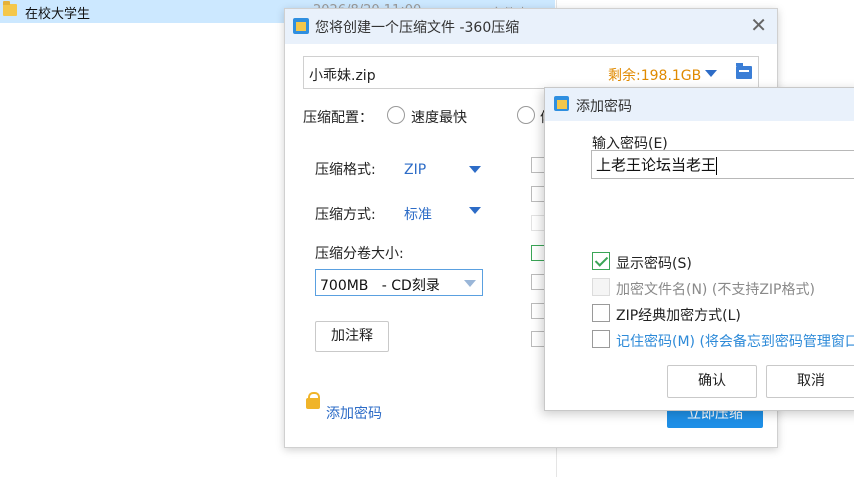 This screenshot has height=477, width=854. What do you see at coordinates (662, 290) in the screenshot?
I see `encrypt-filenames-text: 加密文件名(N)` at bounding box center [662, 290].